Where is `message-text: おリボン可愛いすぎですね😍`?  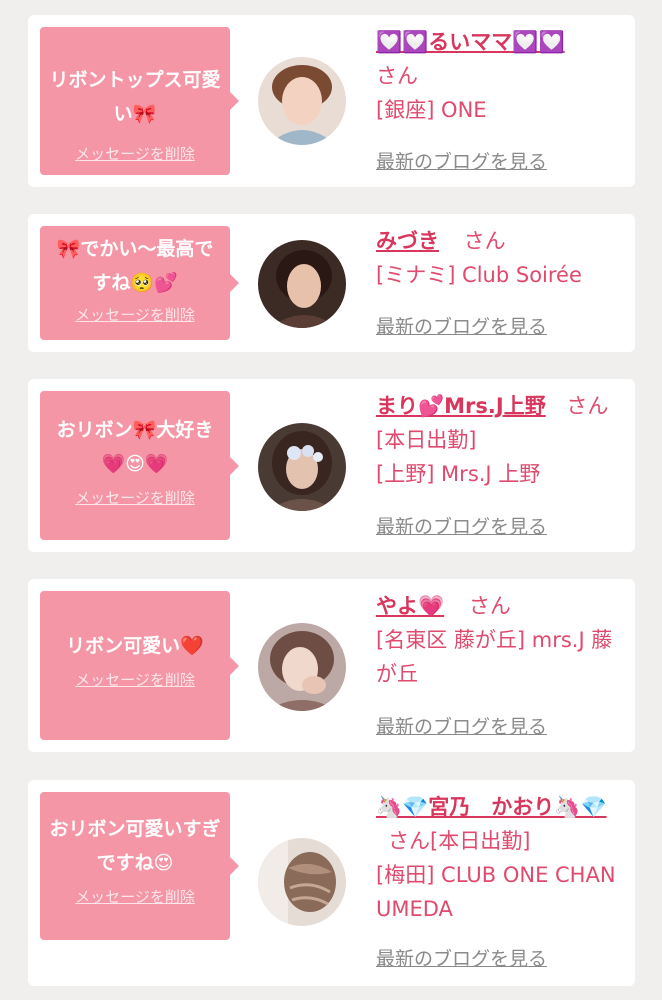 message-text: おリボン可愛いすぎですね😍 is located at coordinates (135, 846).